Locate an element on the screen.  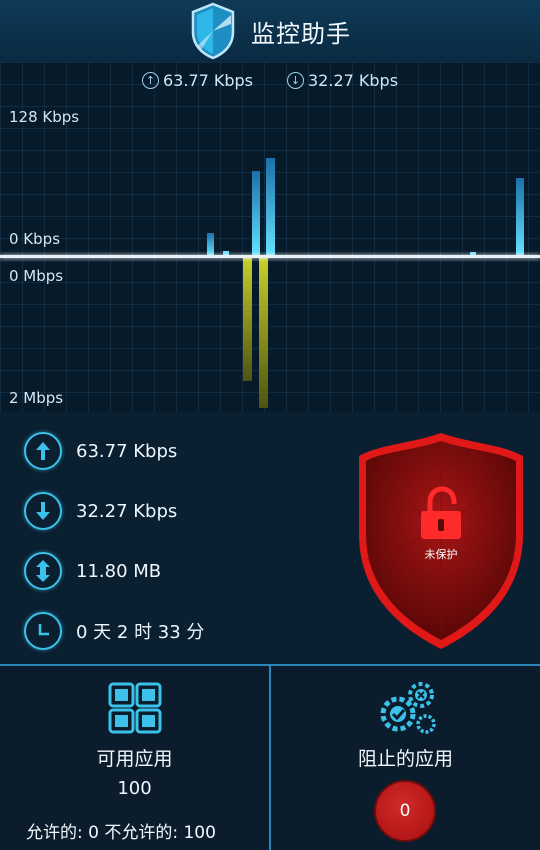
graph-baseline is located at coordinates (270, 256).